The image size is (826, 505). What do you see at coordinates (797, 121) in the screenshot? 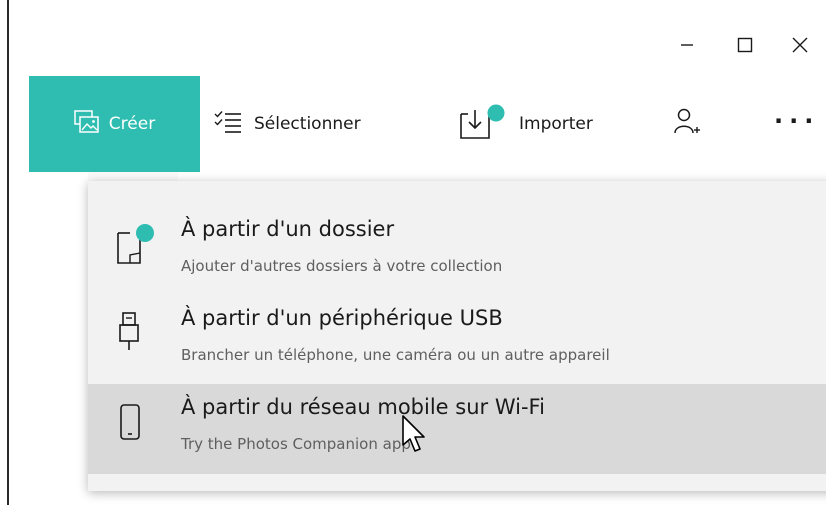
I see `more-label: ···` at bounding box center [797, 121].